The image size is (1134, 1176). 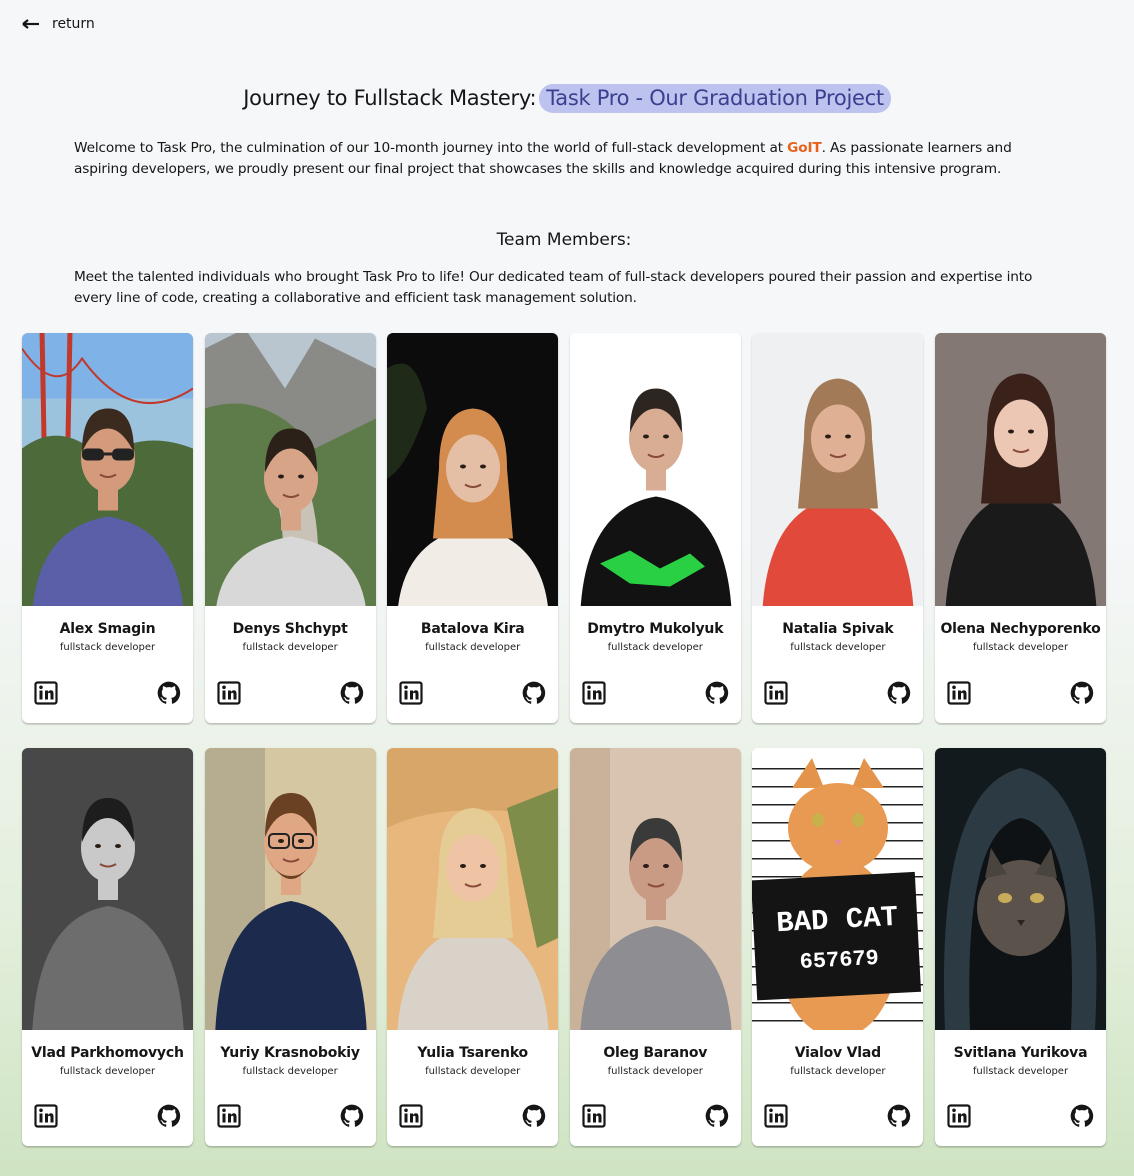 What do you see at coordinates (715, 98) in the screenshot?
I see `title-highlight: Task Pro - Our Graduation Project` at bounding box center [715, 98].